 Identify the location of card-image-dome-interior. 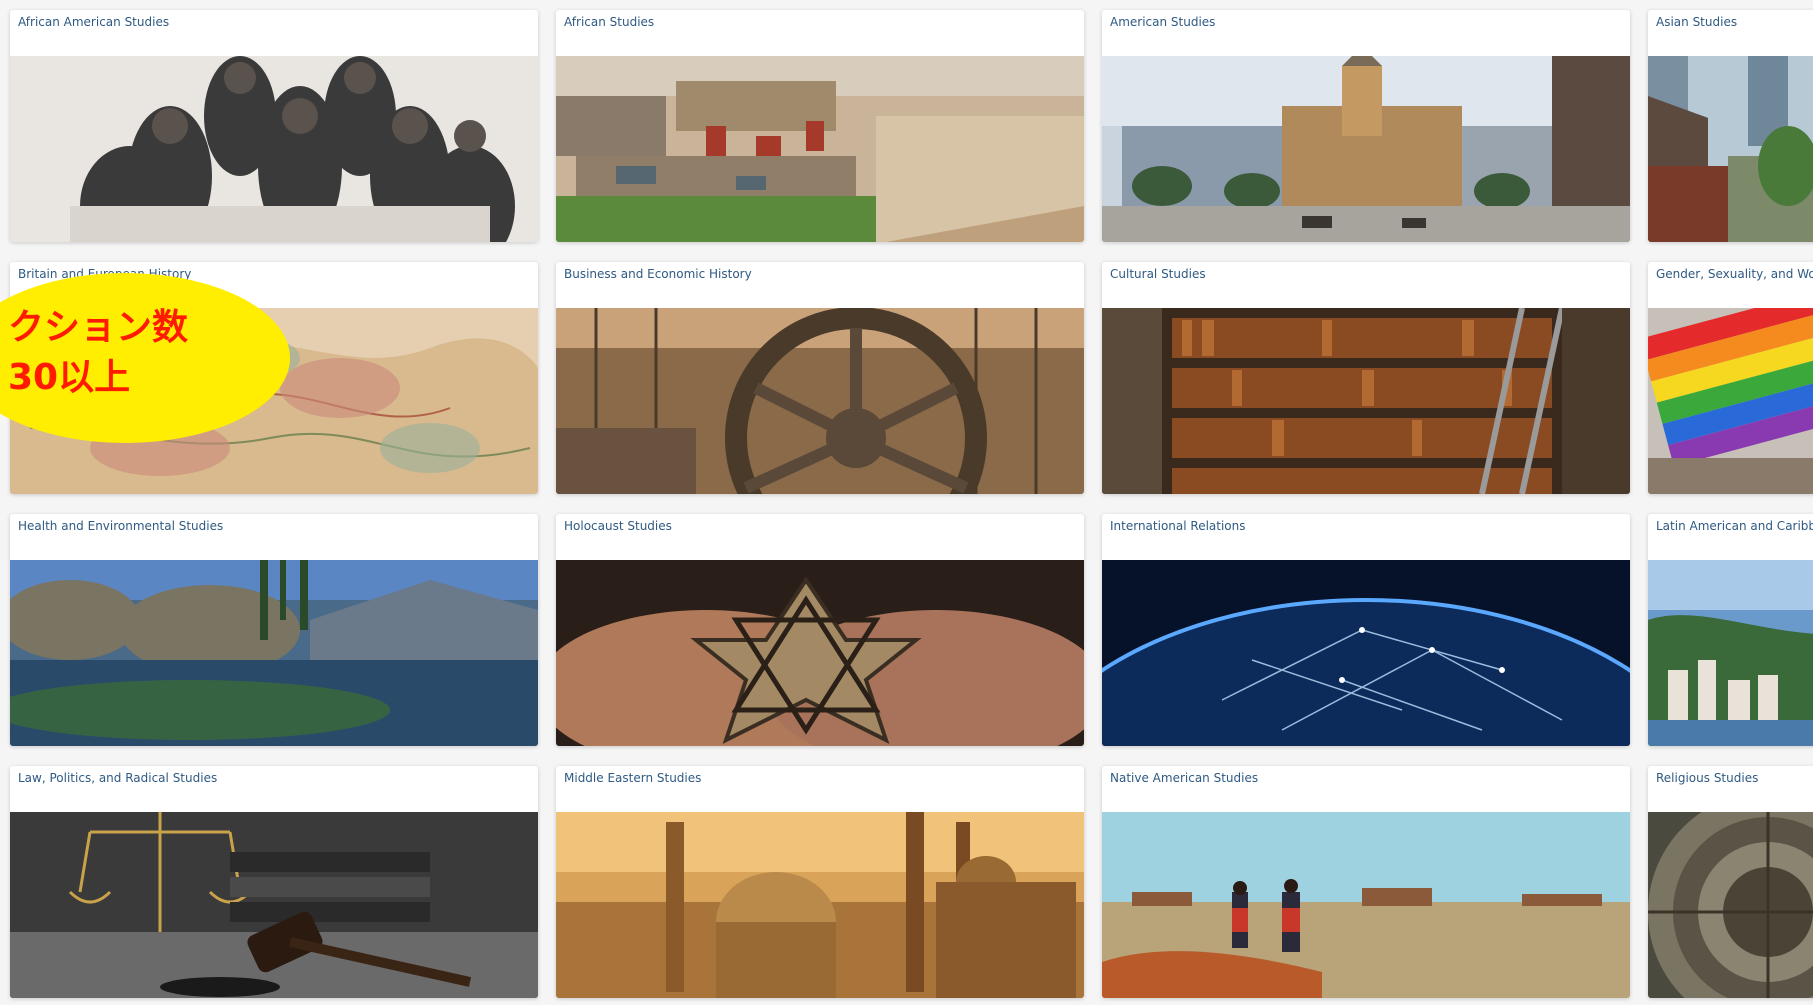
(1730, 905).